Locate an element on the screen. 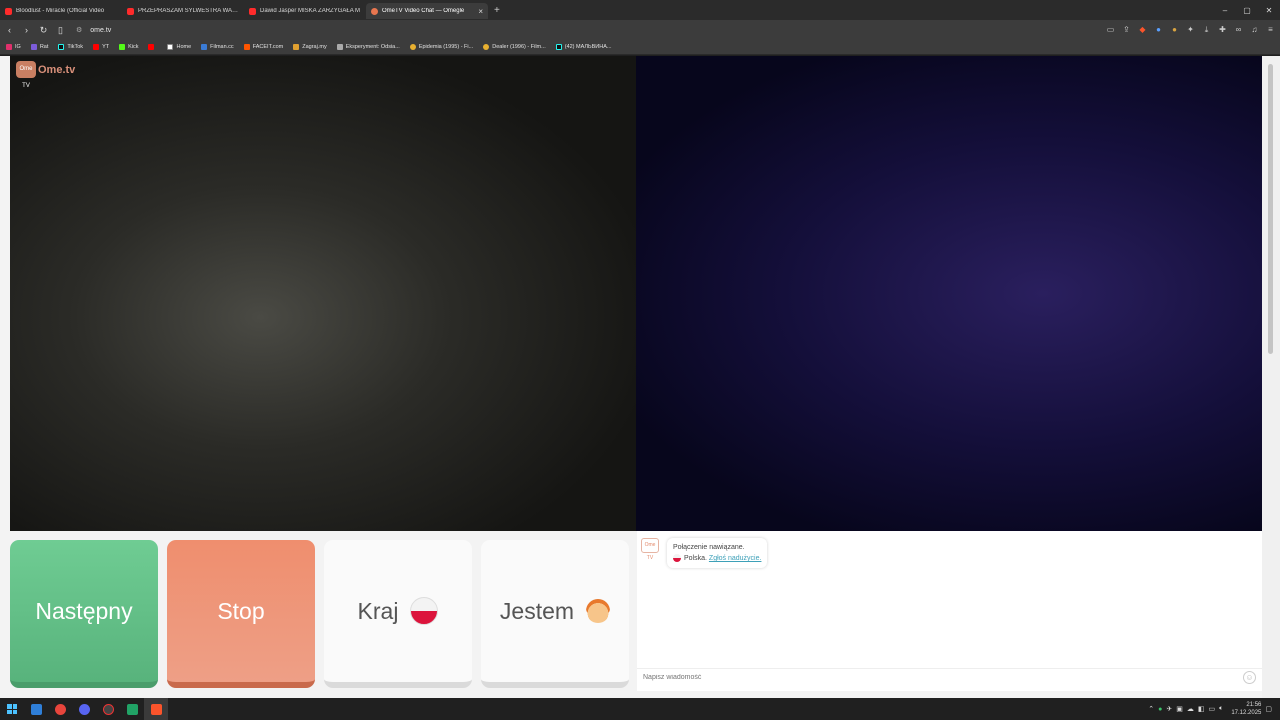  chat-controls: Następny Stop Kraj Jestem is located at coordinates (319, 615).